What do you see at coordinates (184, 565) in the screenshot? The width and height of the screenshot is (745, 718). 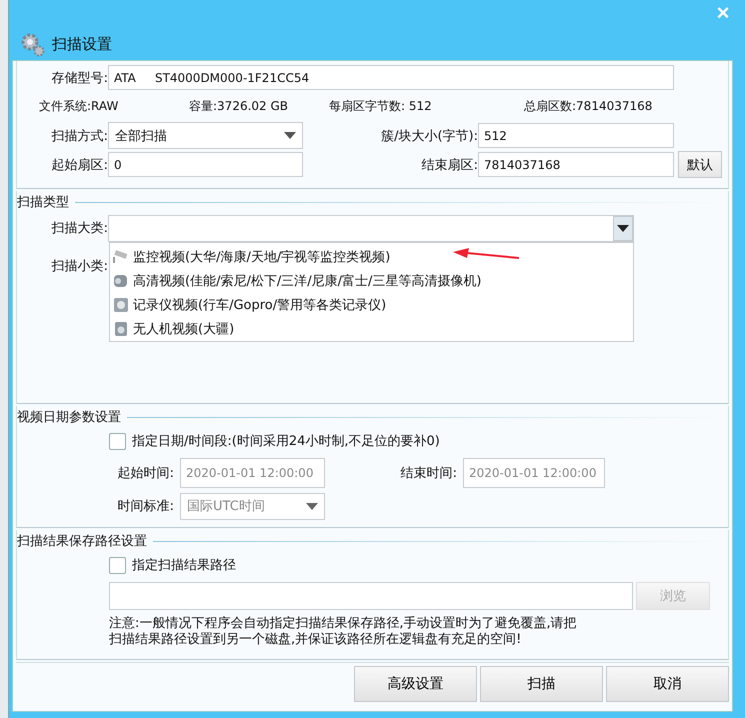 I see `checkbox-label: 指定扫描结果路径` at bounding box center [184, 565].